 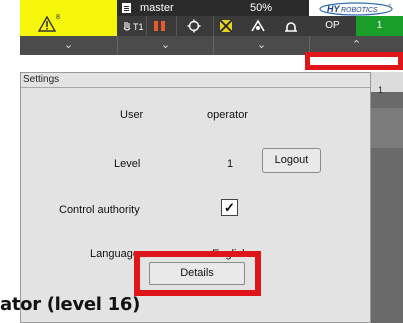 What do you see at coordinates (227, 115) in the screenshot?
I see `user-value: operator` at bounding box center [227, 115].